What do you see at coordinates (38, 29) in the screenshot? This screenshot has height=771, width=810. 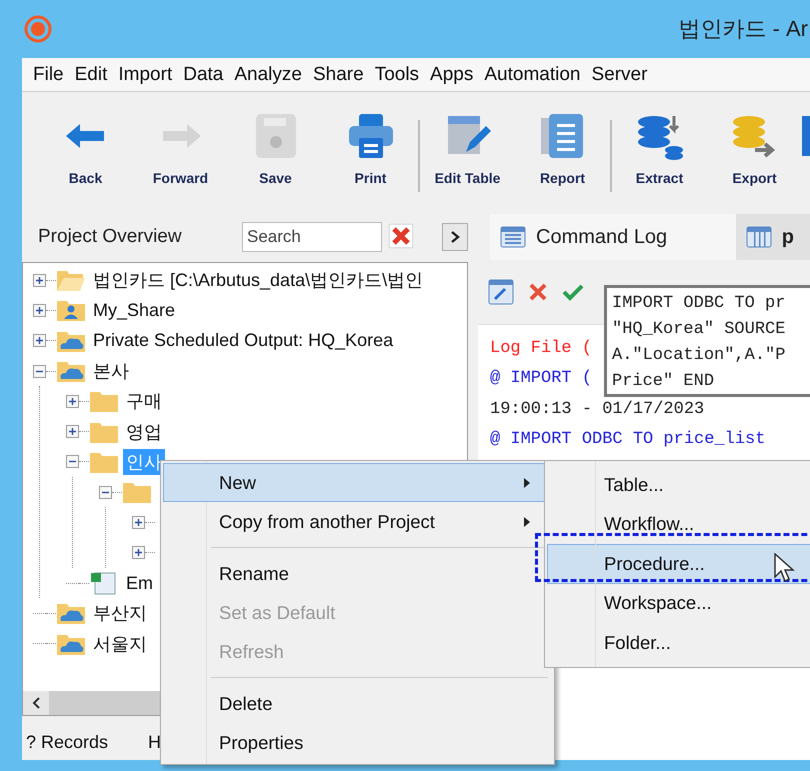 I see `app-logo-icon` at bounding box center [38, 29].